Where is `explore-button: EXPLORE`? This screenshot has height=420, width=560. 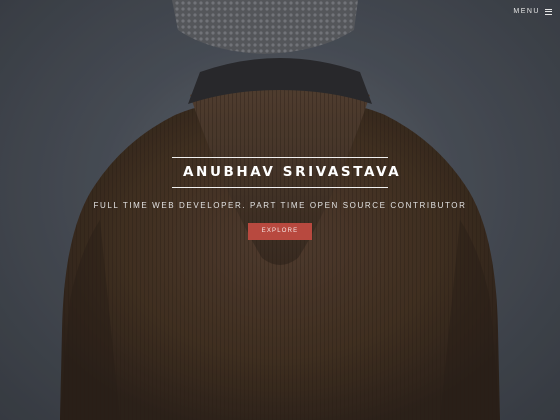 explore-button: EXPLORE is located at coordinates (280, 231).